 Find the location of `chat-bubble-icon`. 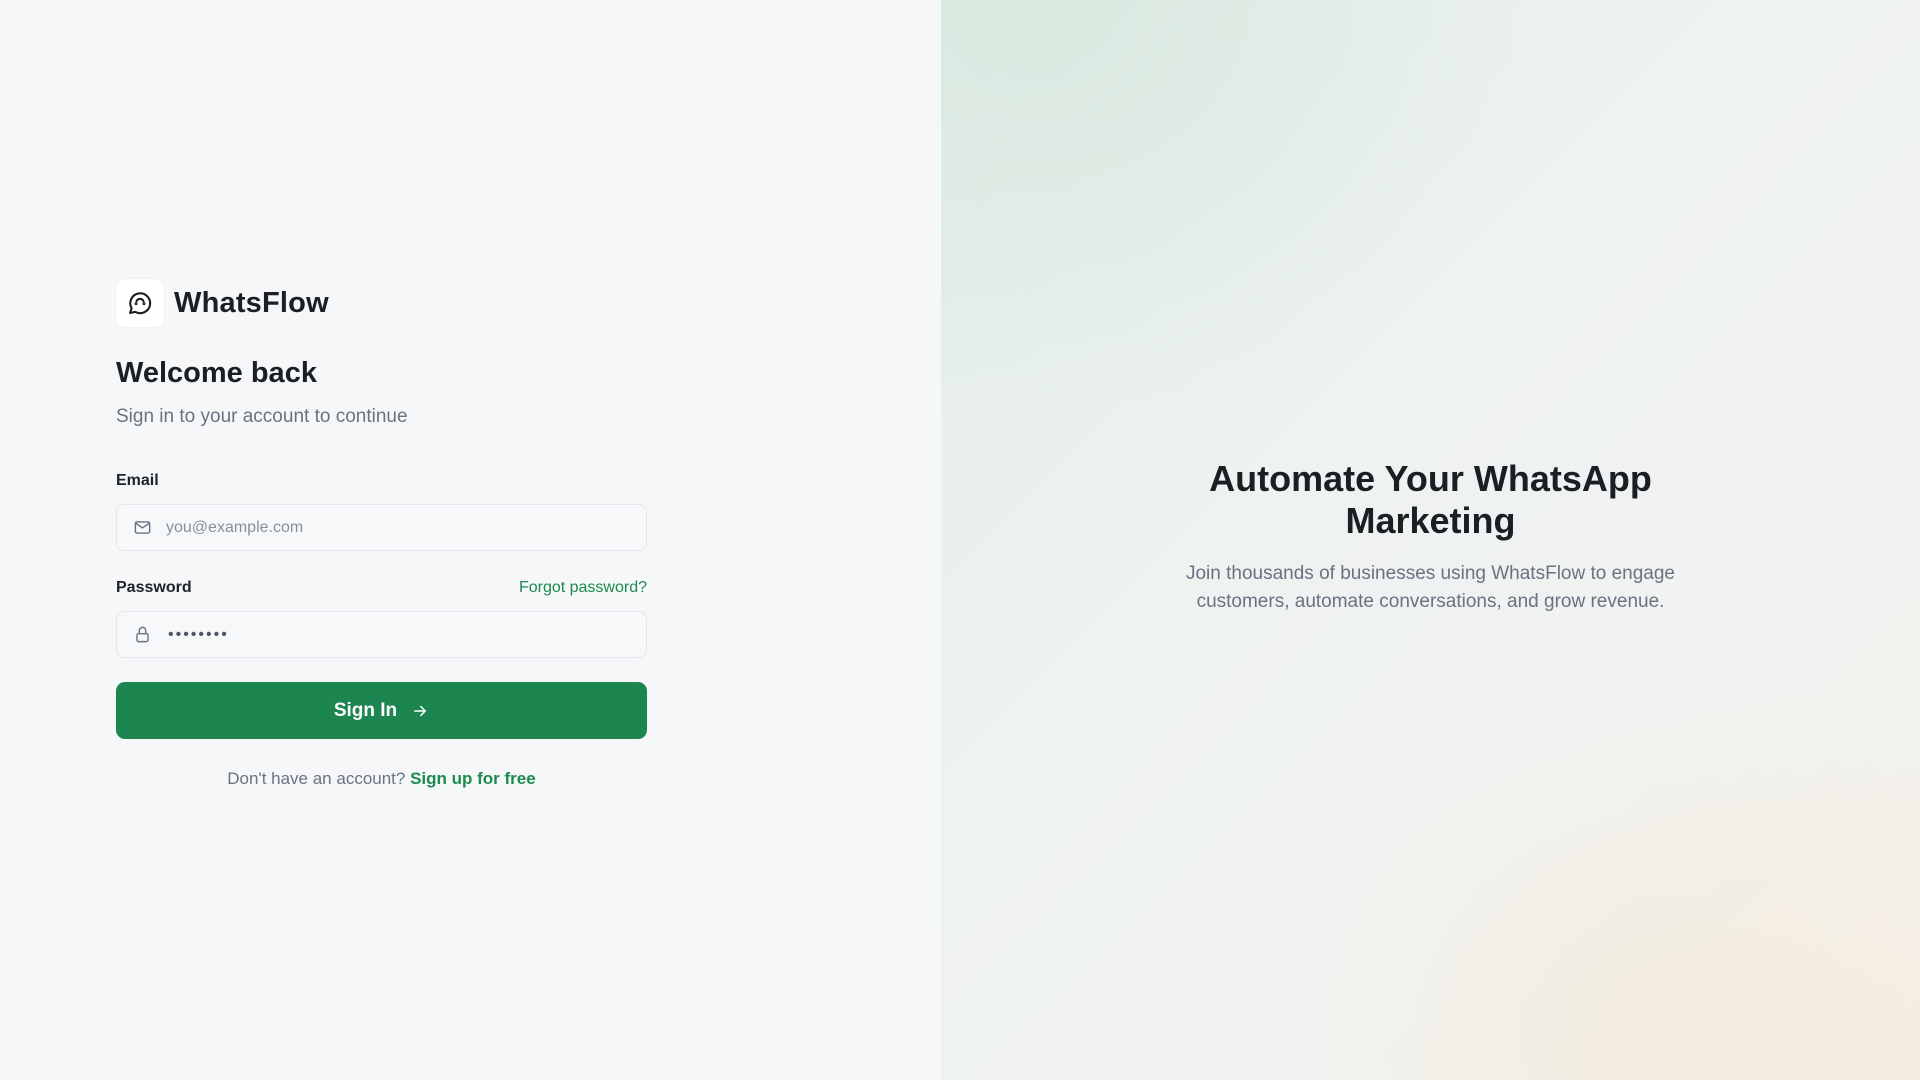

chat-bubble-icon is located at coordinates (140, 303).